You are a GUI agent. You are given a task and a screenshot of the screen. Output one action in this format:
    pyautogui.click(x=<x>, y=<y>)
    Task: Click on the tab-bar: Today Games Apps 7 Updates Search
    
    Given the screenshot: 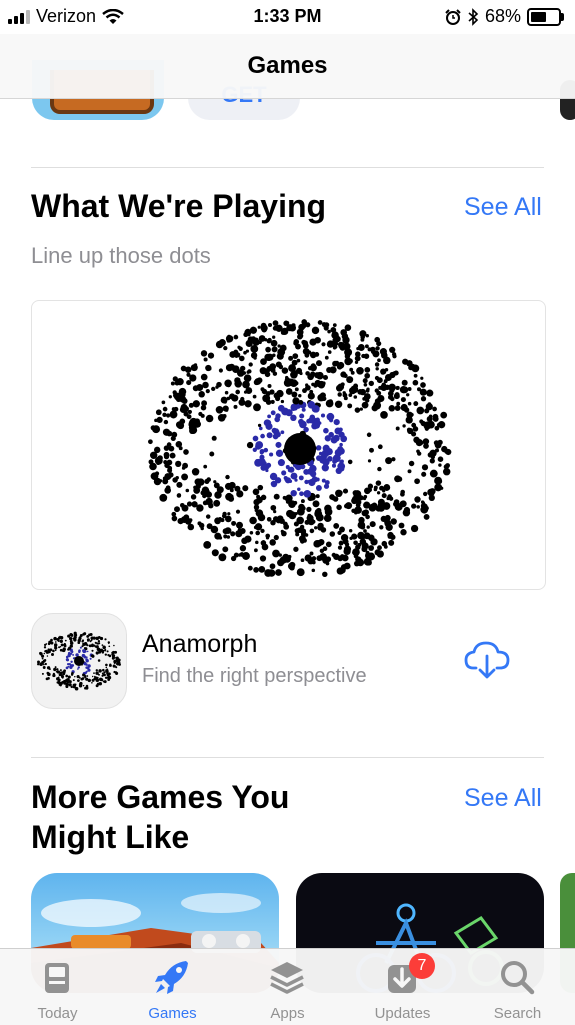 What is the action you would take?
    pyautogui.click(x=287, y=986)
    